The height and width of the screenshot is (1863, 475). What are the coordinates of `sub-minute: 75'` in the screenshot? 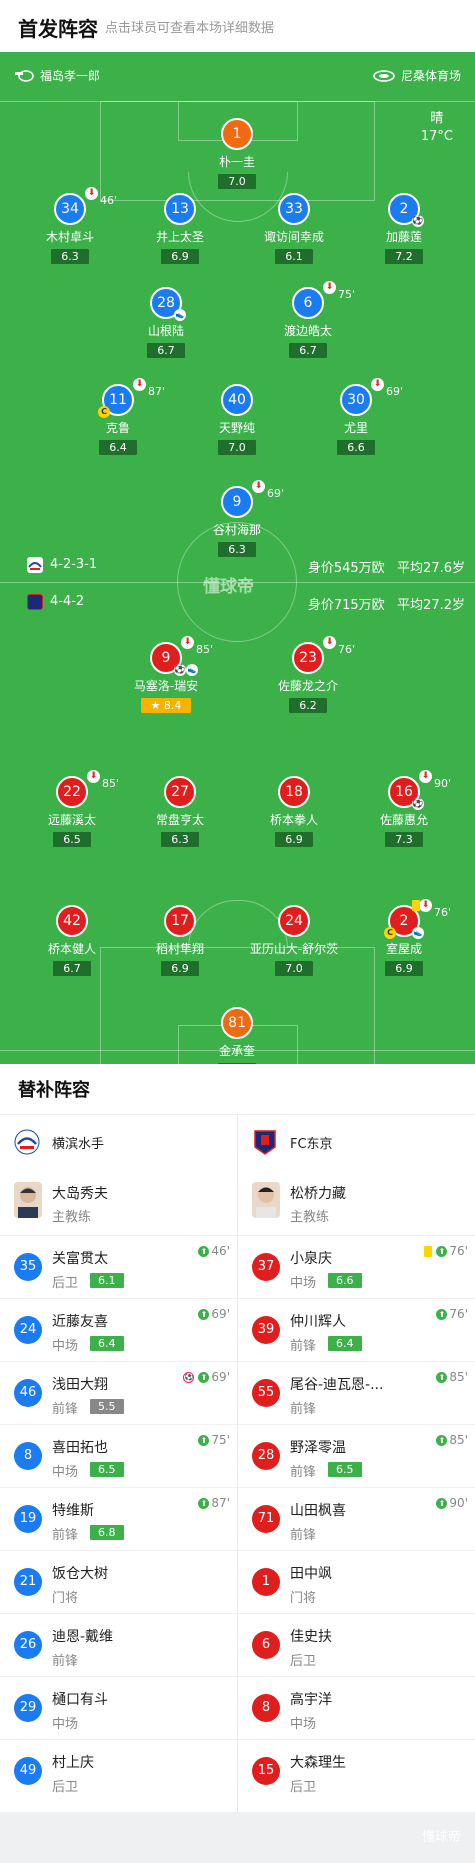 It's located at (347, 294).